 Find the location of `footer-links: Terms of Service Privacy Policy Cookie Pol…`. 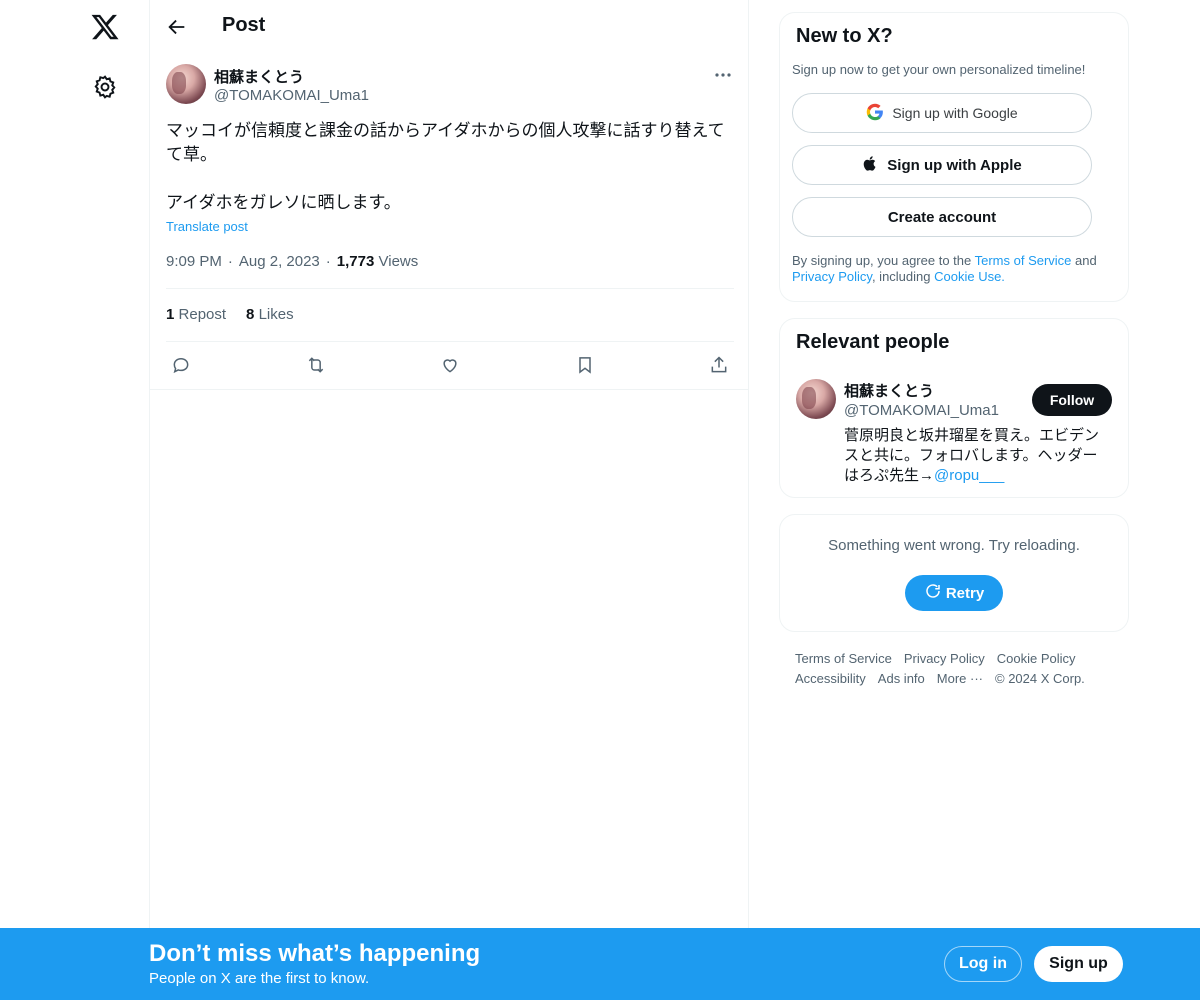

footer-links: Terms of Service Privacy Policy Cookie Pol… is located at coordinates (955, 669).